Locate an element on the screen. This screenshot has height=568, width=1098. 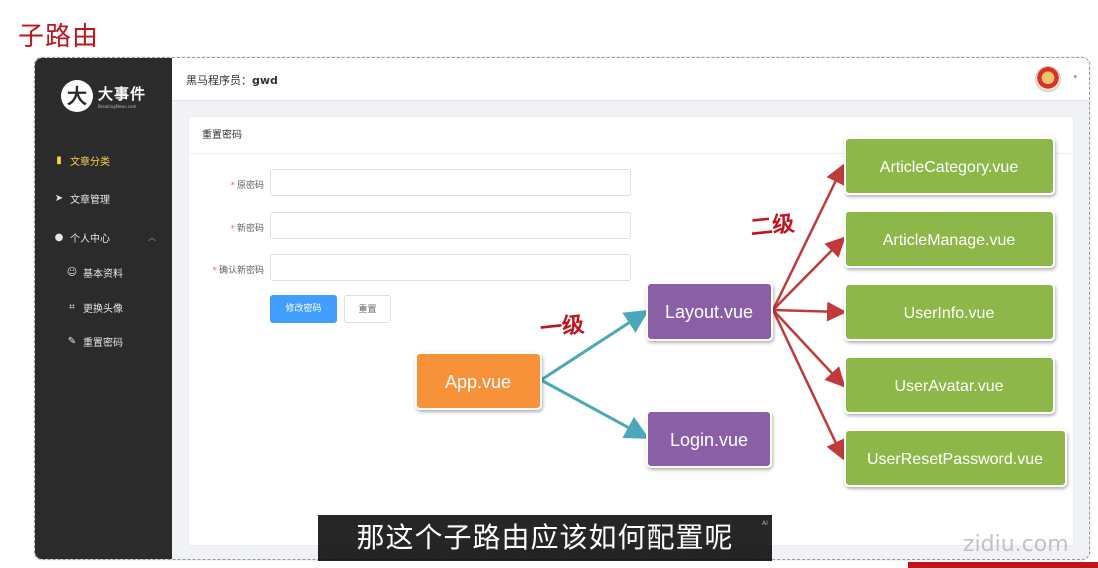
sidebar-item-label: 重置密码 is located at coordinates (103, 343).